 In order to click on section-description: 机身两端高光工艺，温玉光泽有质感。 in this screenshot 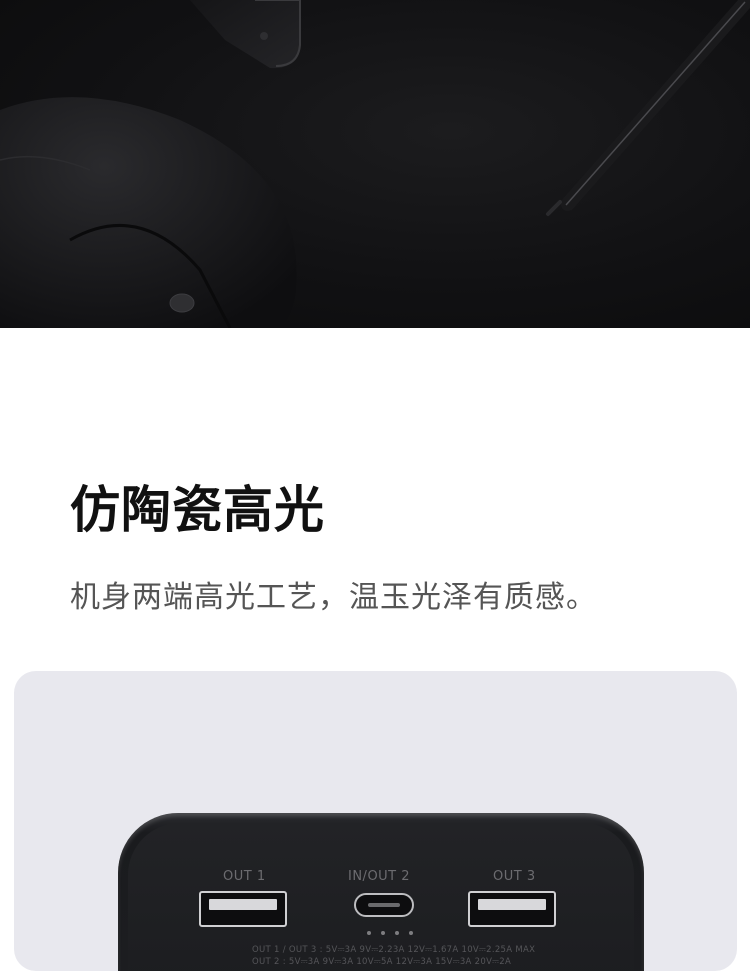, I will do `click(333, 597)`.